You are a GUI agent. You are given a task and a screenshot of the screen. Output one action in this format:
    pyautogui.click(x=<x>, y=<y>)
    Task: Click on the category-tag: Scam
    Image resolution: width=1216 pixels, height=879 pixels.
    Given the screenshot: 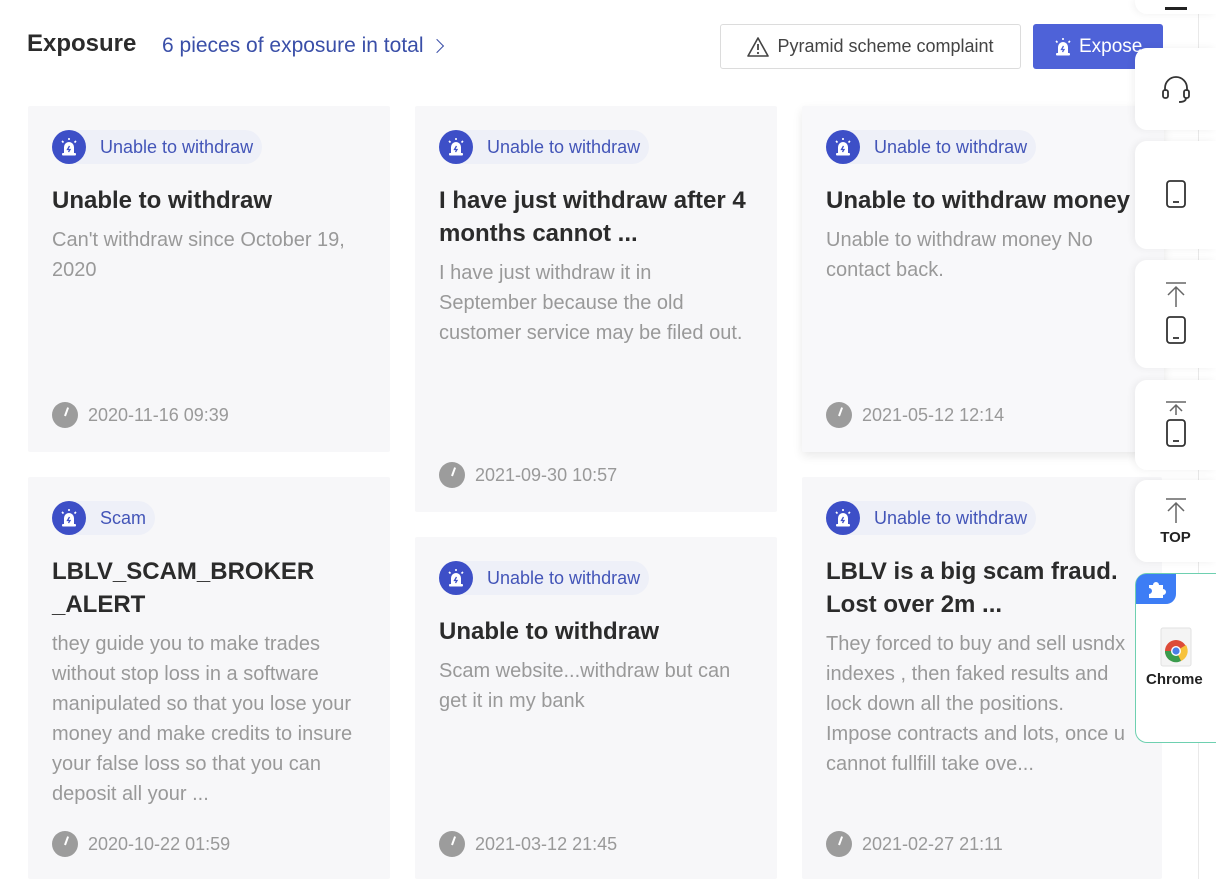 What is the action you would take?
    pyautogui.click(x=104, y=518)
    